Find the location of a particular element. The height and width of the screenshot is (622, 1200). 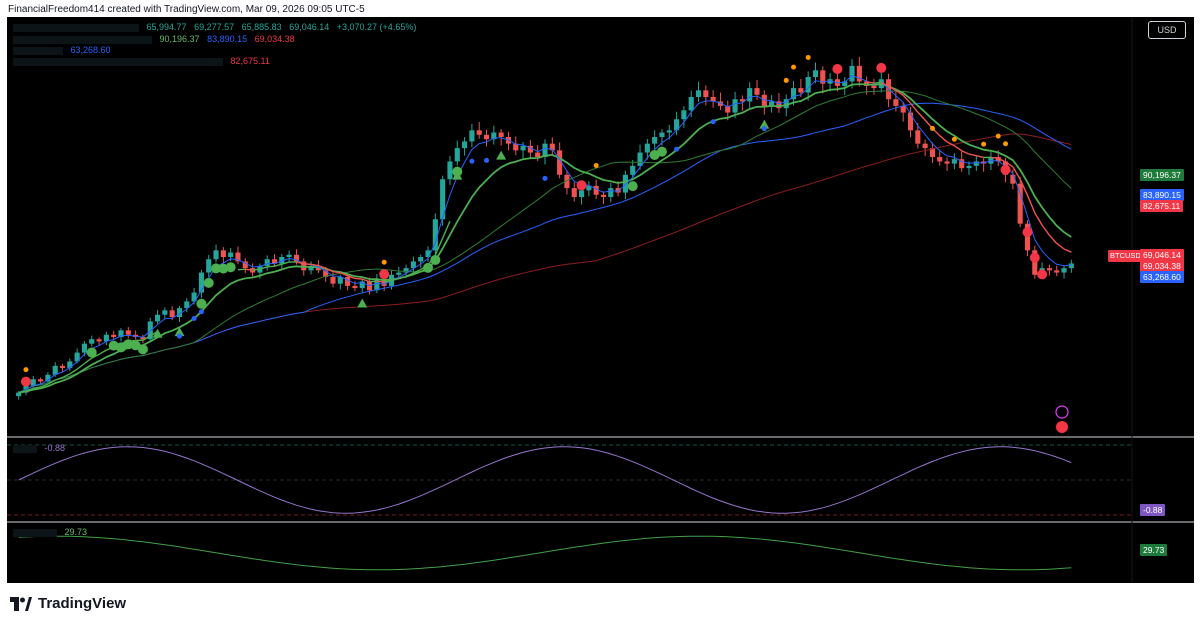

buy-signal-triangle is located at coordinates (362, 303).